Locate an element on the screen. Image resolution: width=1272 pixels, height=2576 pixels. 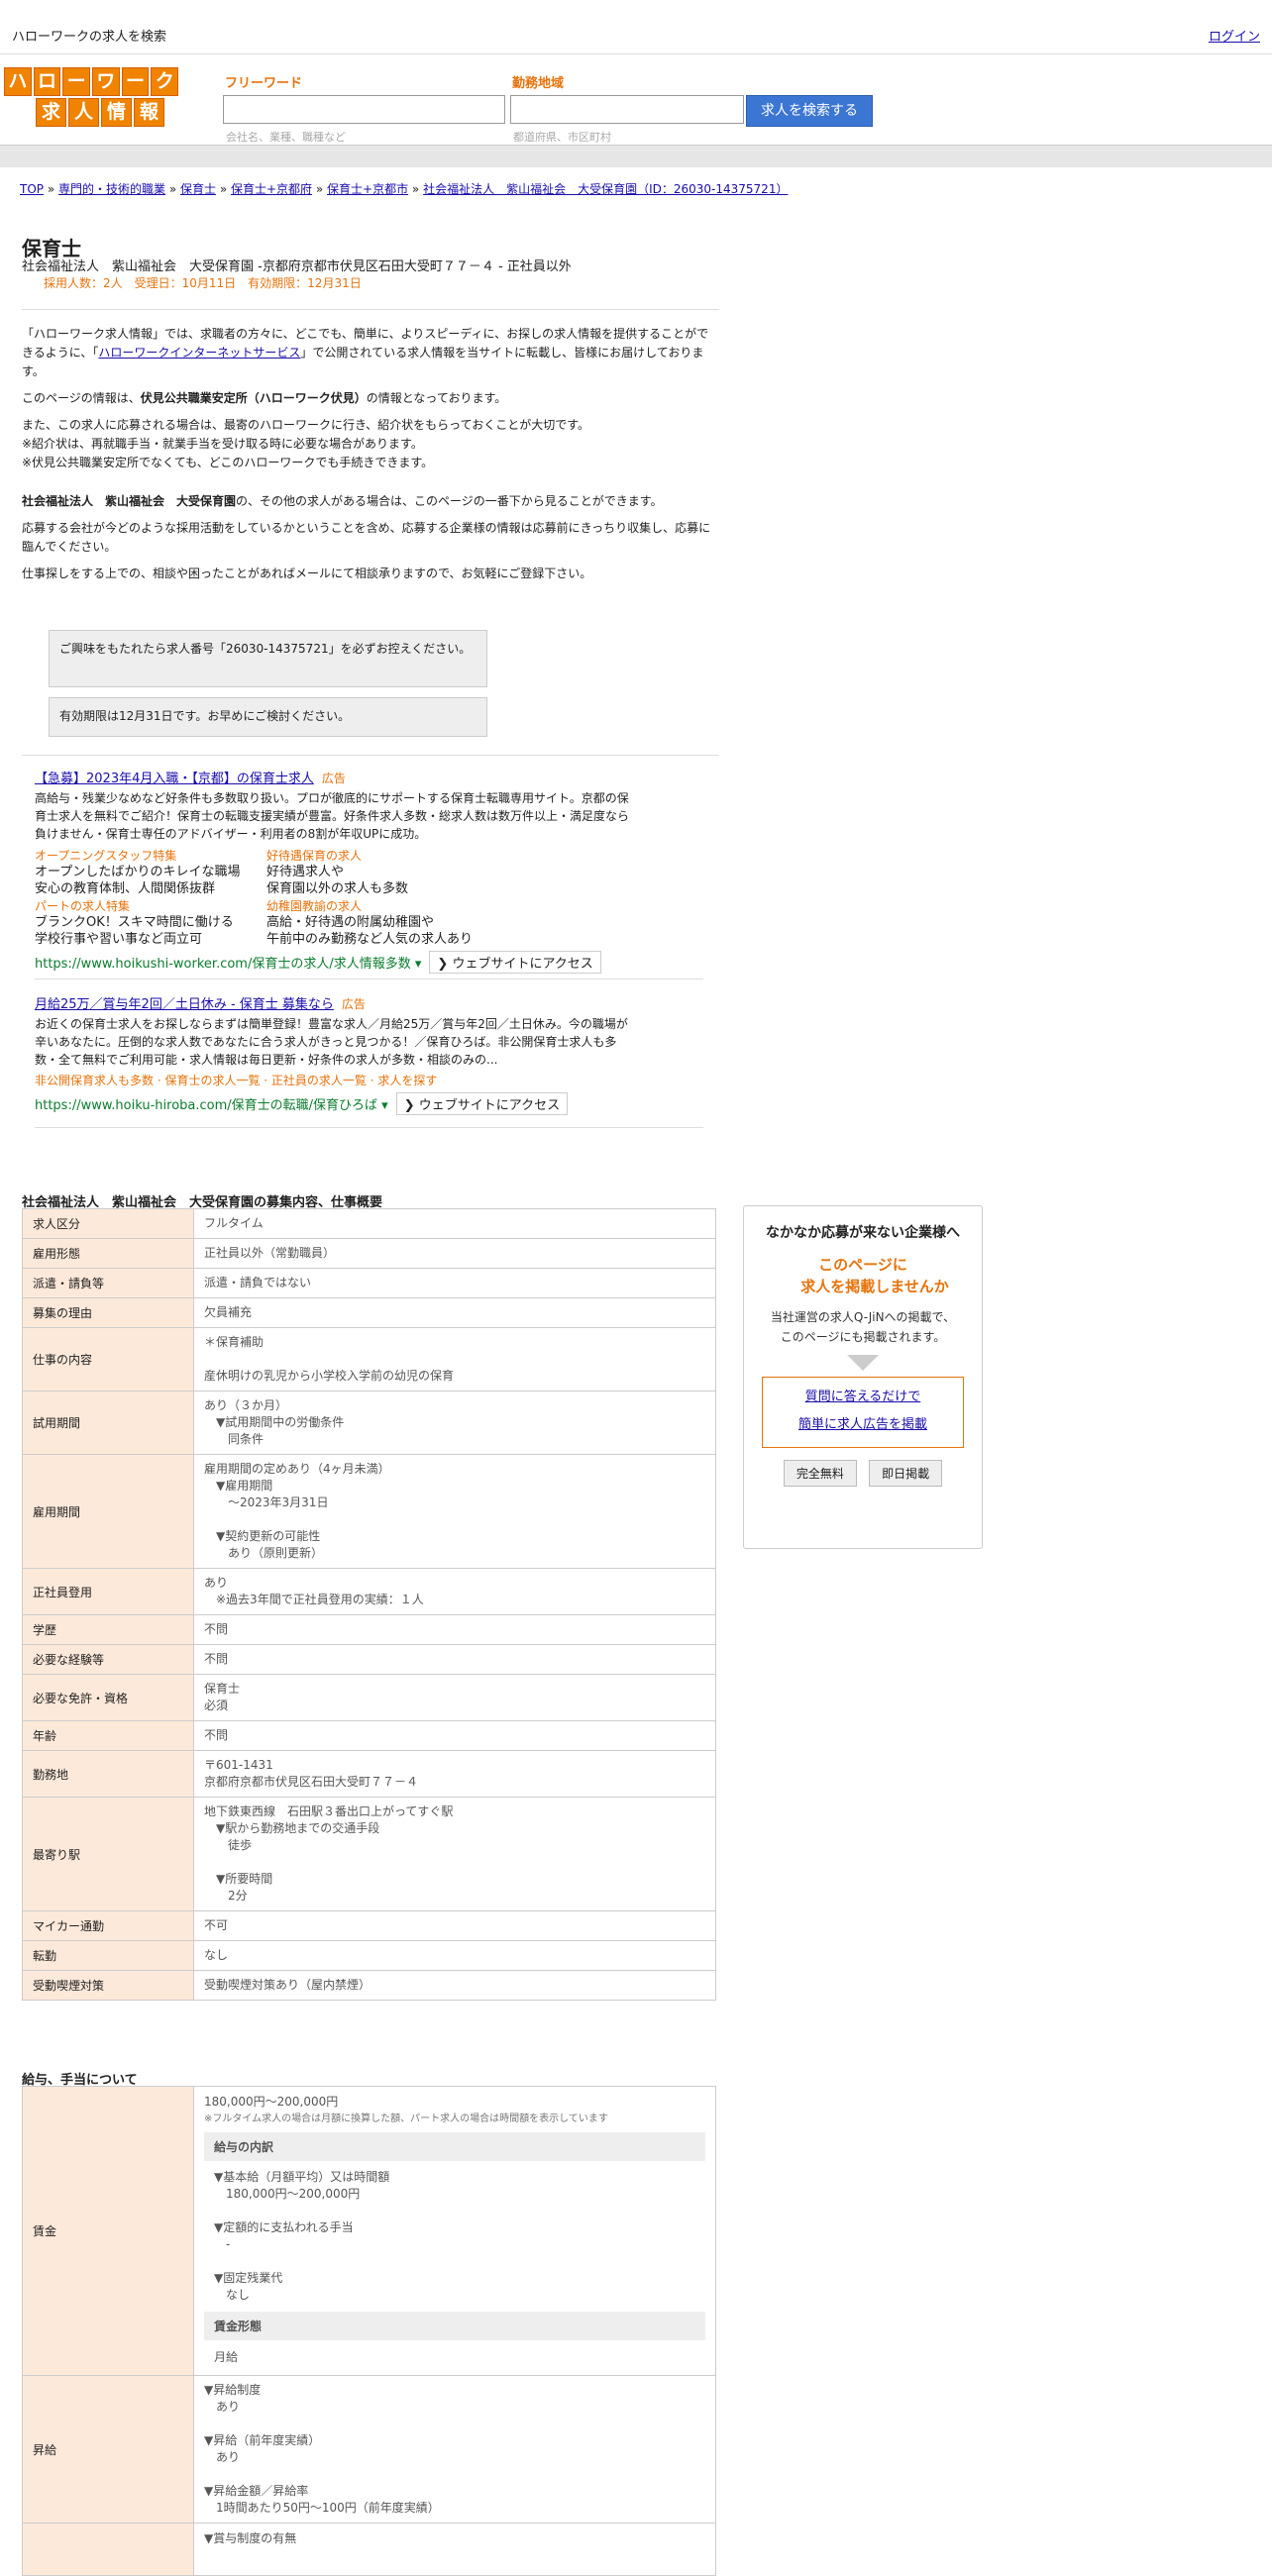
table-row: 正社員登用 あり ※過去3年間で正社員登用の実績：１人 is located at coordinates (369, 1591).